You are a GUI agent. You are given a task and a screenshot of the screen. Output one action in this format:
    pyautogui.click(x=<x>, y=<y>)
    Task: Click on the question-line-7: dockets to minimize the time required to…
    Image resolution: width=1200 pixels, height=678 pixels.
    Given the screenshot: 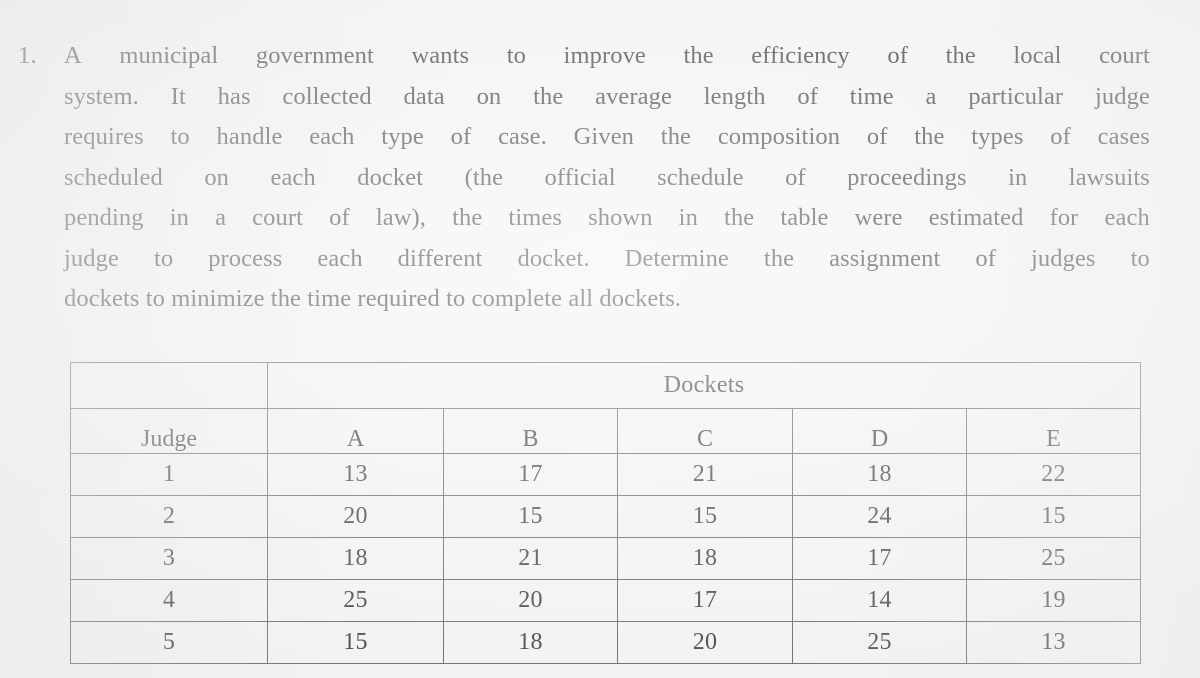 What is the action you would take?
    pyautogui.click(x=373, y=298)
    